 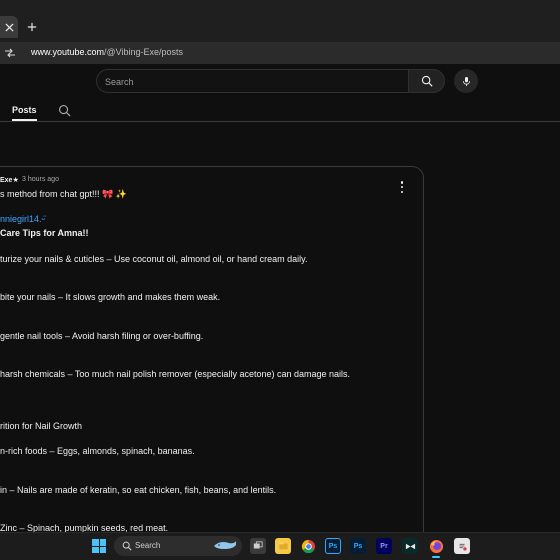 What do you see at coordinates (127, 546) in the screenshot?
I see `taskbar-search-icon` at bounding box center [127, 546].